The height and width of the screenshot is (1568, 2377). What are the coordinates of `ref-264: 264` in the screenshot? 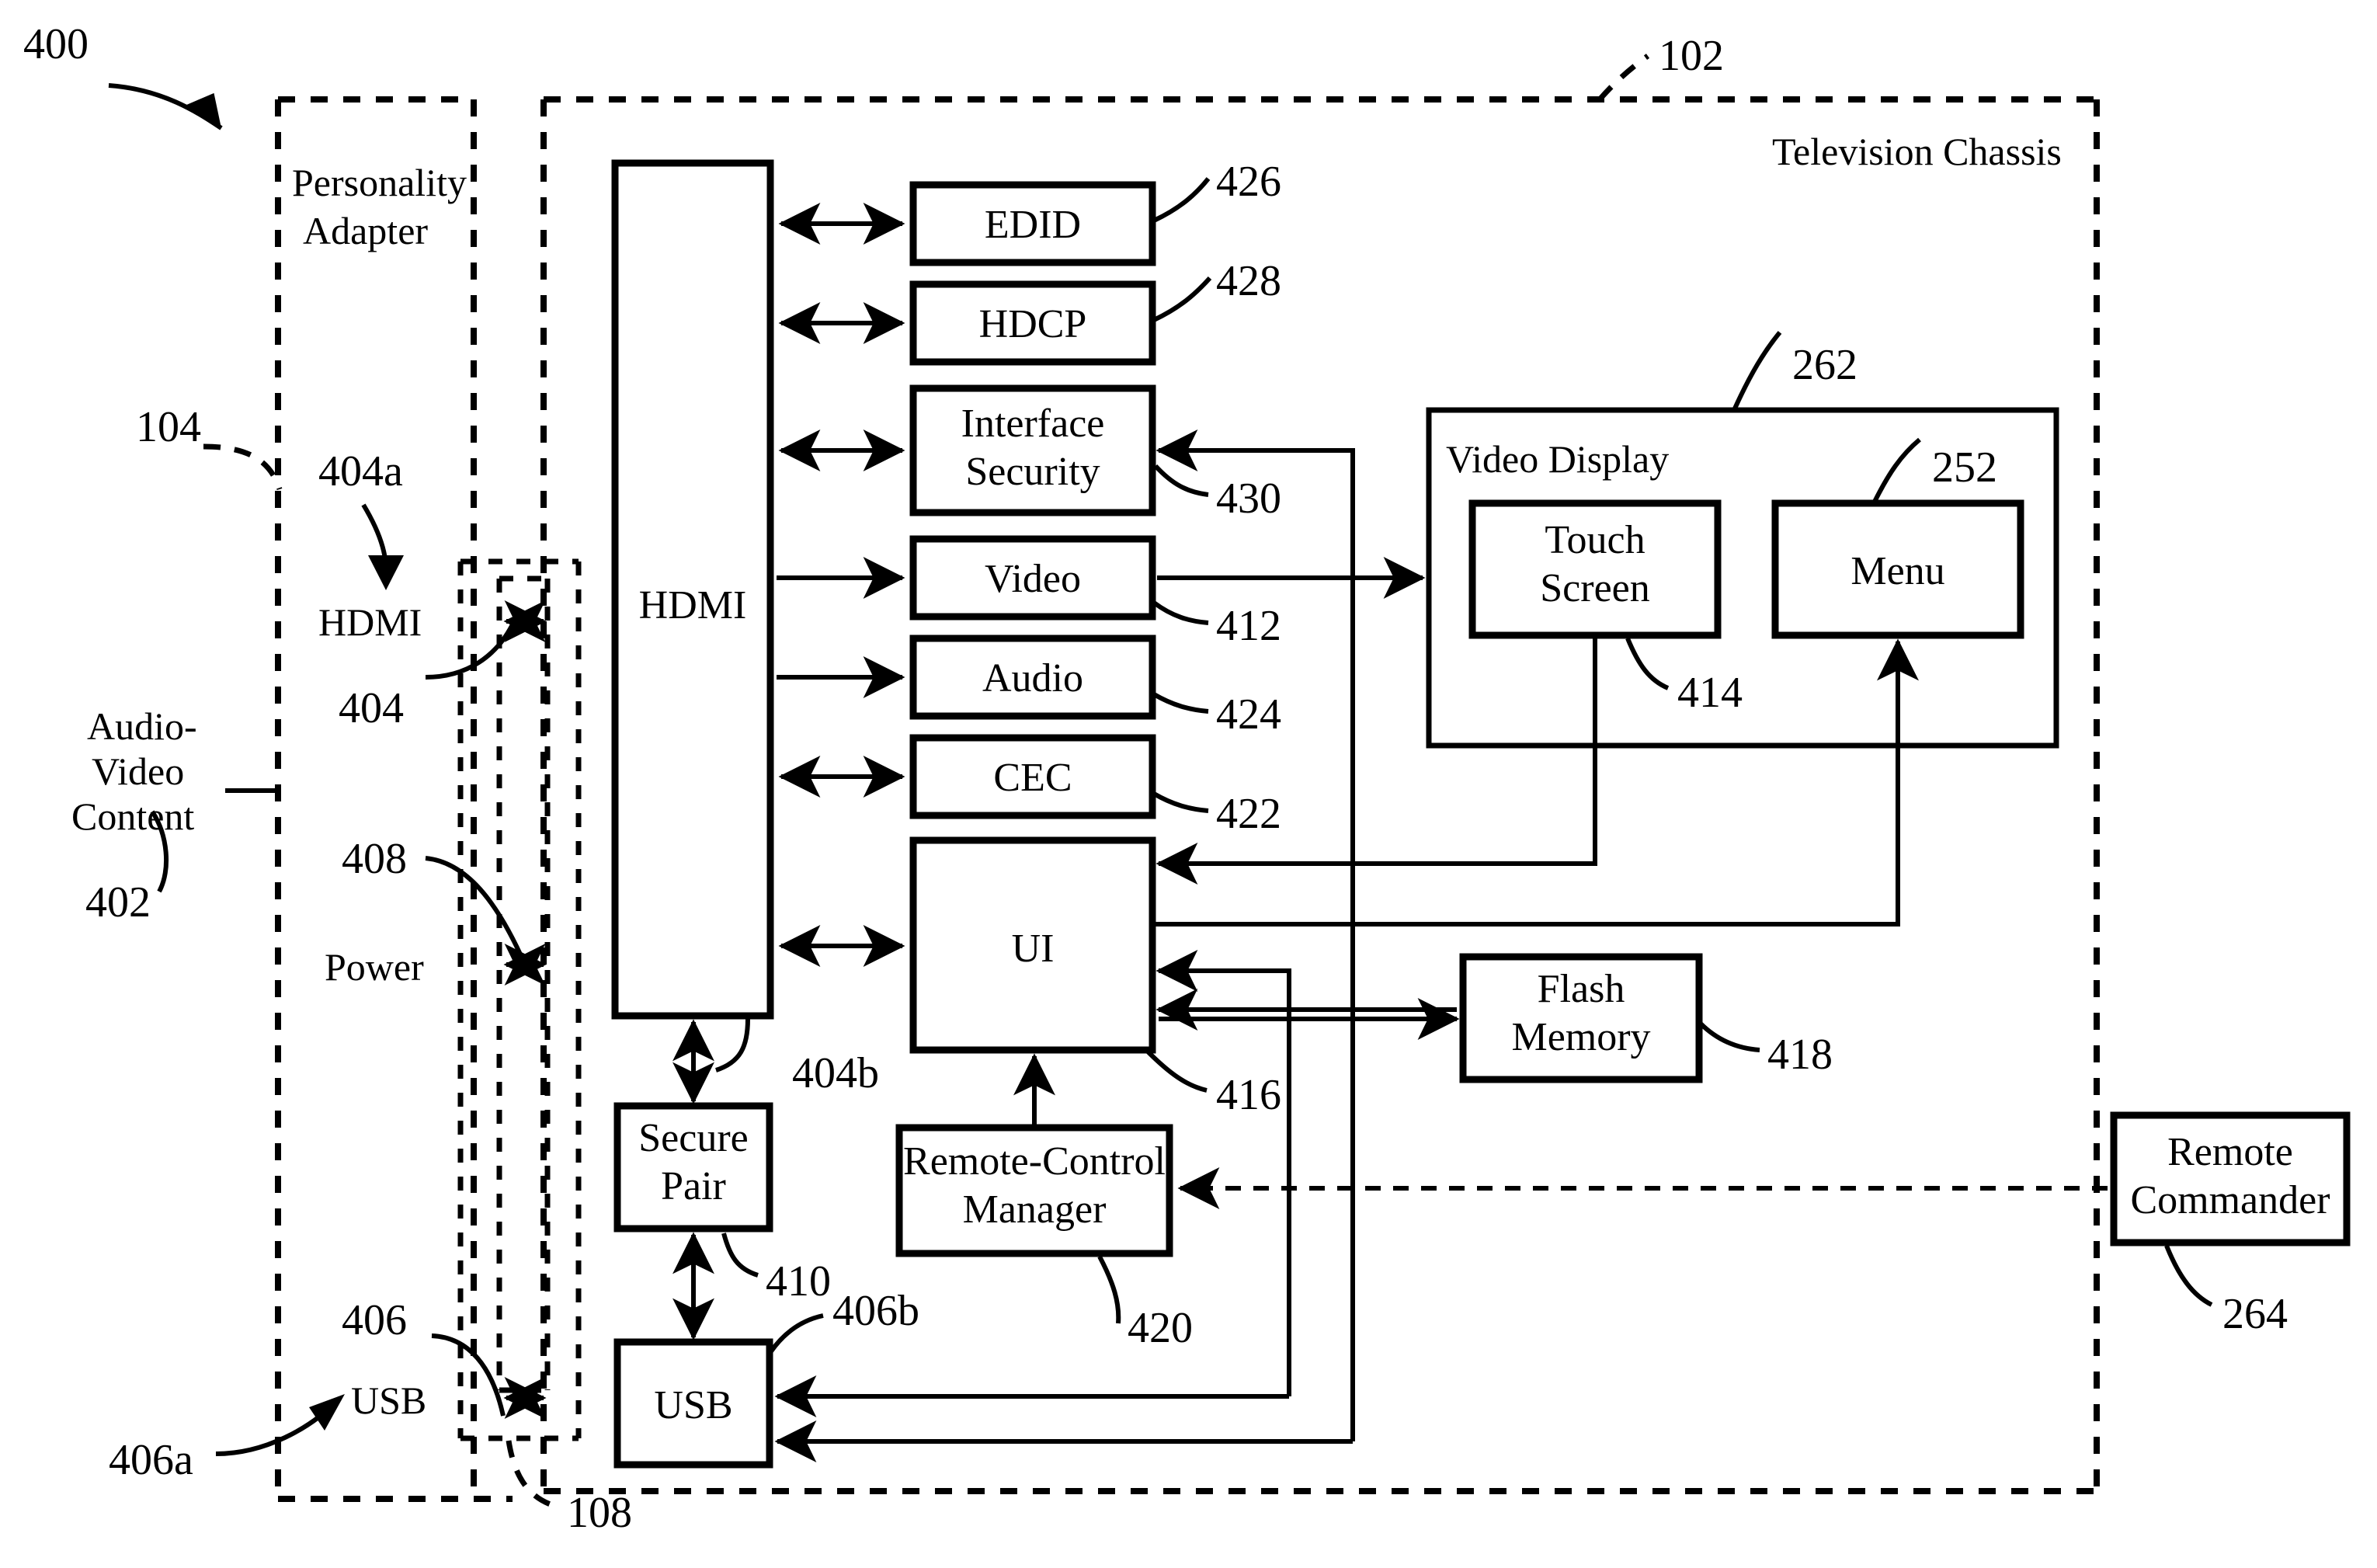 It's located at (2255, 1314).